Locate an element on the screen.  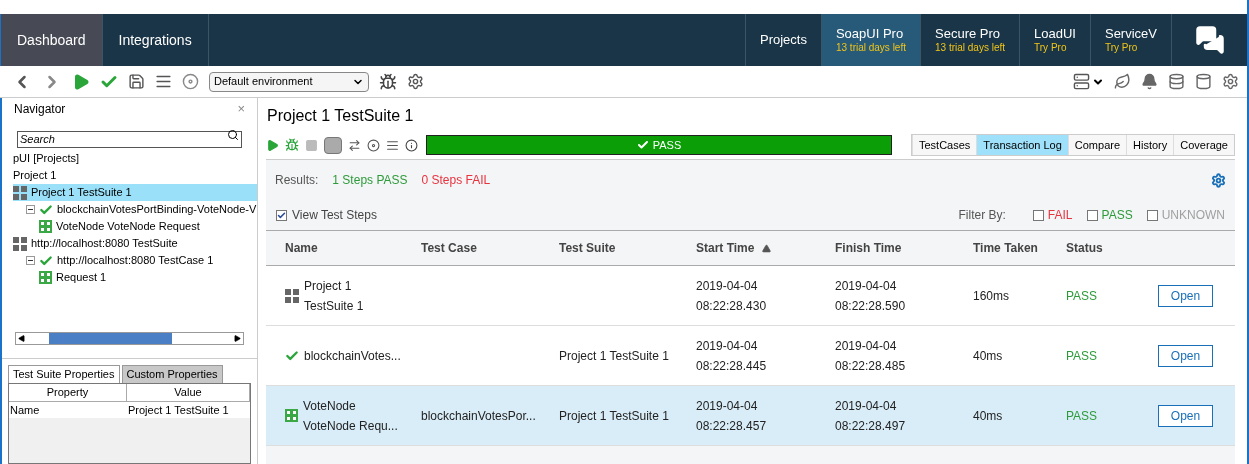
horizontal-scrollbar is located at coordinates (129, 338).